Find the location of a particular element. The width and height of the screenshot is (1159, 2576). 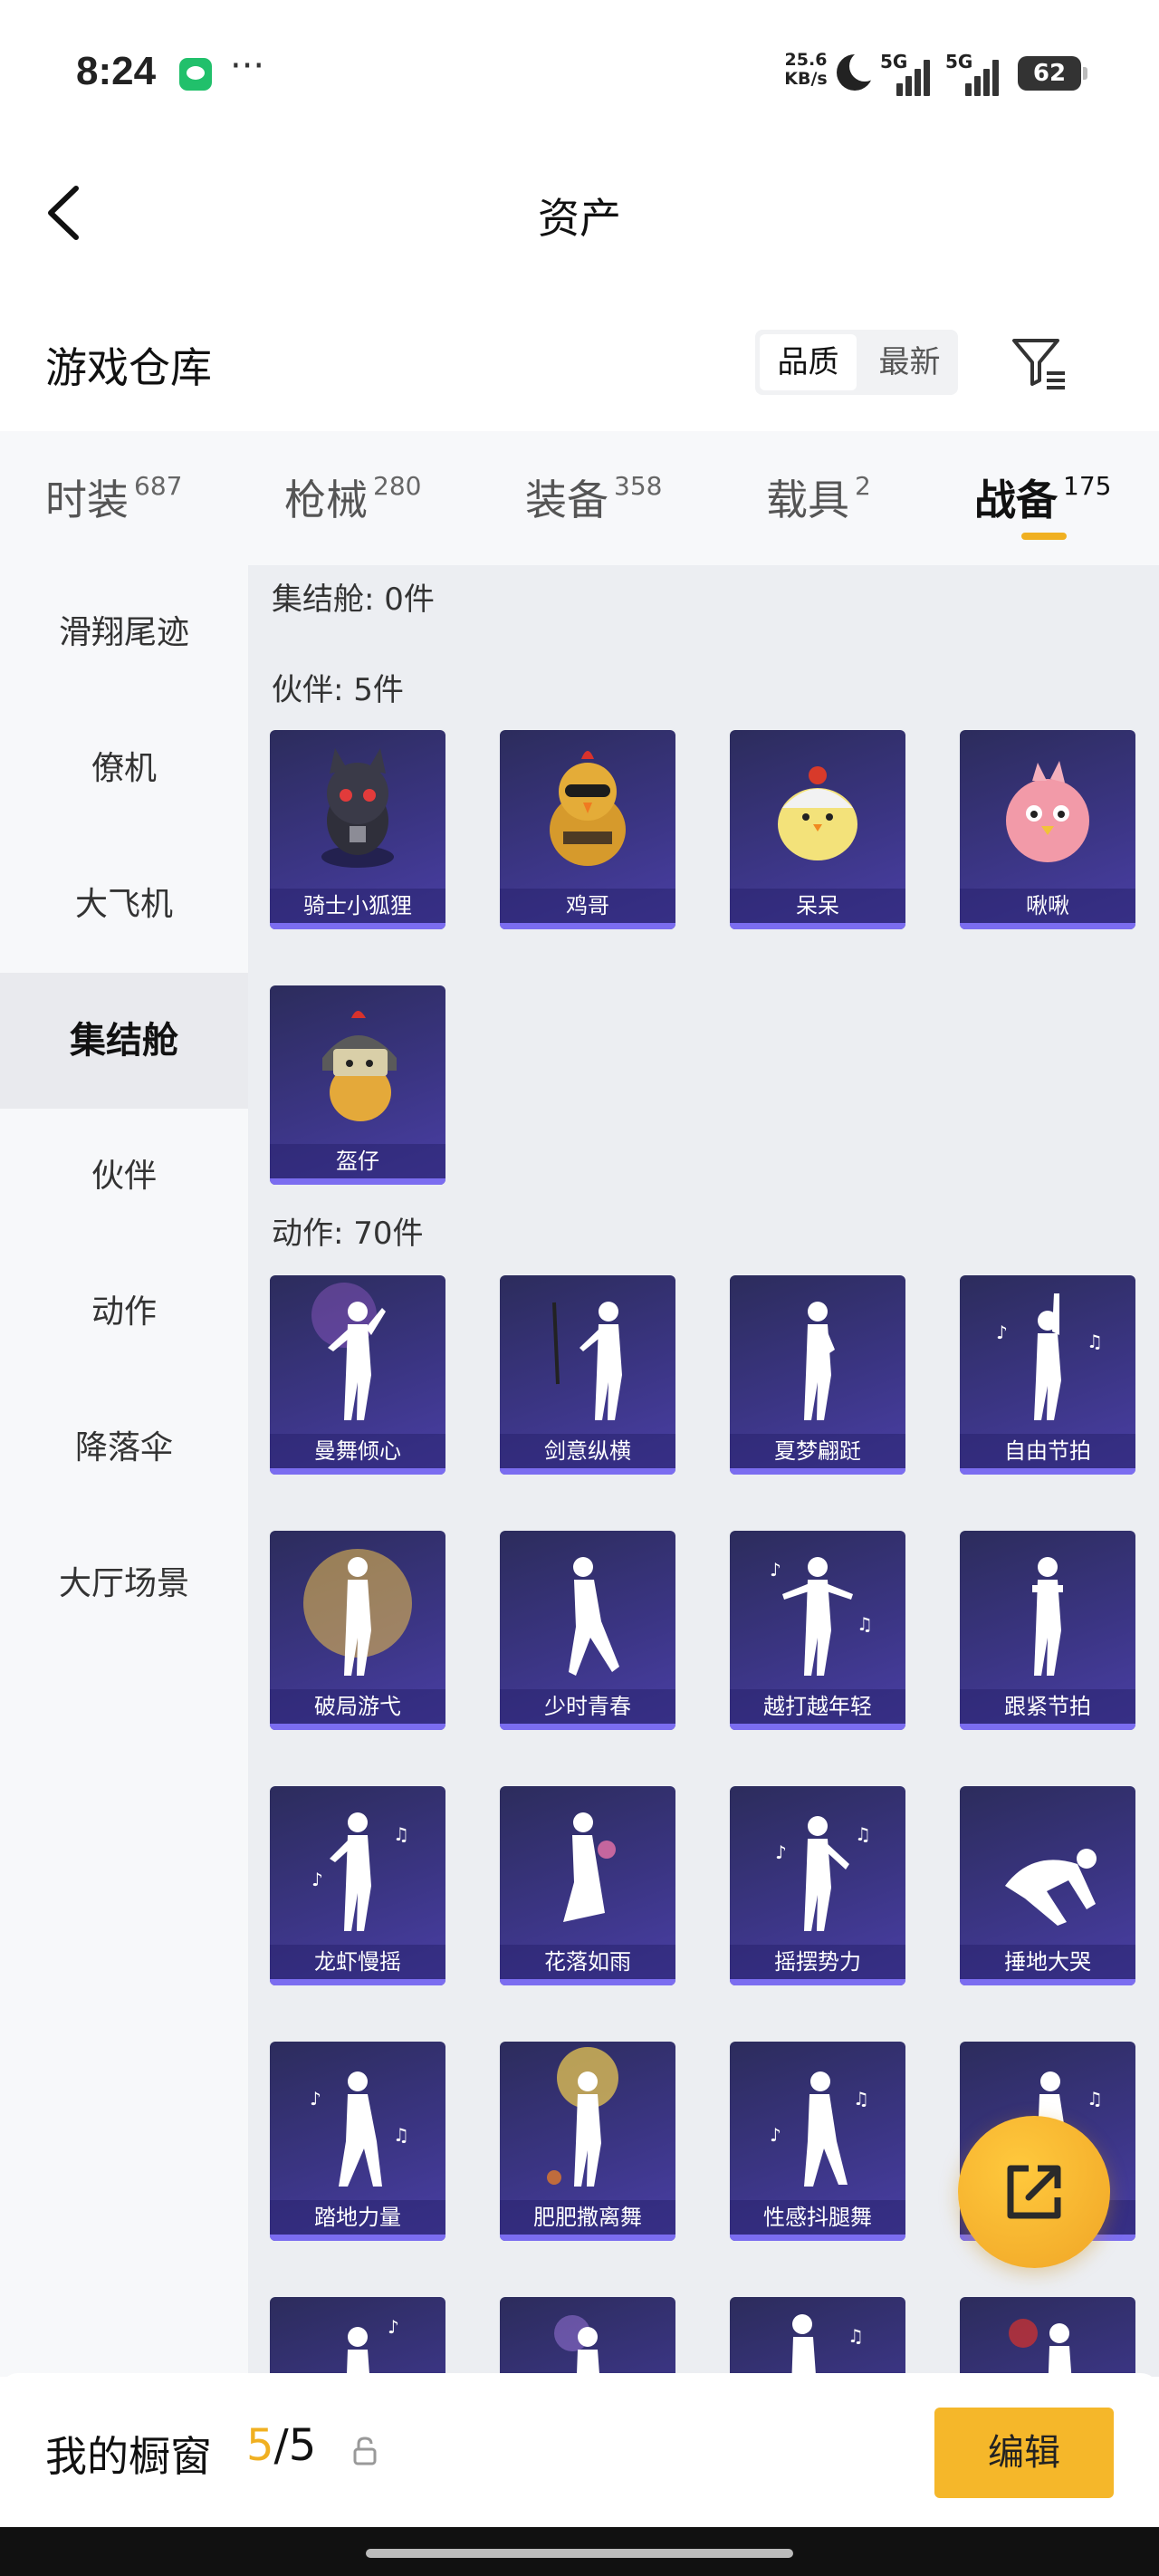

showcase-label: 我的橱窗 is located at coordinates (128, 2456).